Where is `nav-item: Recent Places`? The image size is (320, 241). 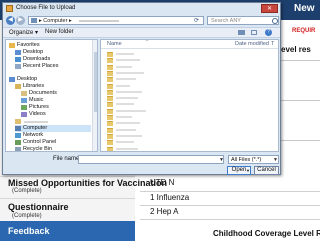 nav-item: Recent Places is located at coordinates (53, 66).